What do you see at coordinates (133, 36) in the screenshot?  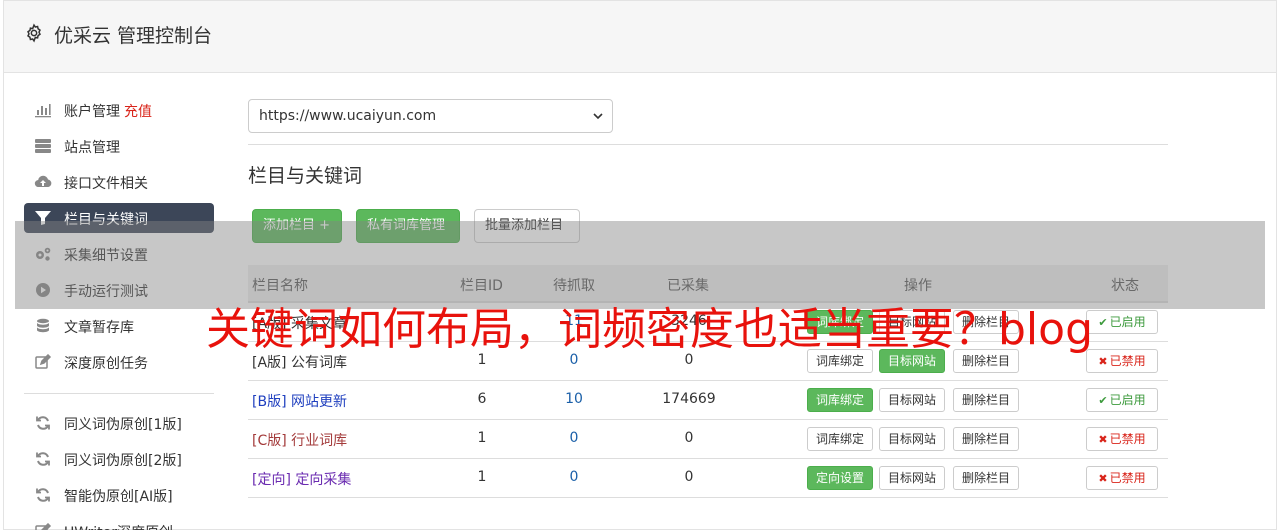 I see `page-title: 优采云 管理控制台` at bounding box center [133, 36].